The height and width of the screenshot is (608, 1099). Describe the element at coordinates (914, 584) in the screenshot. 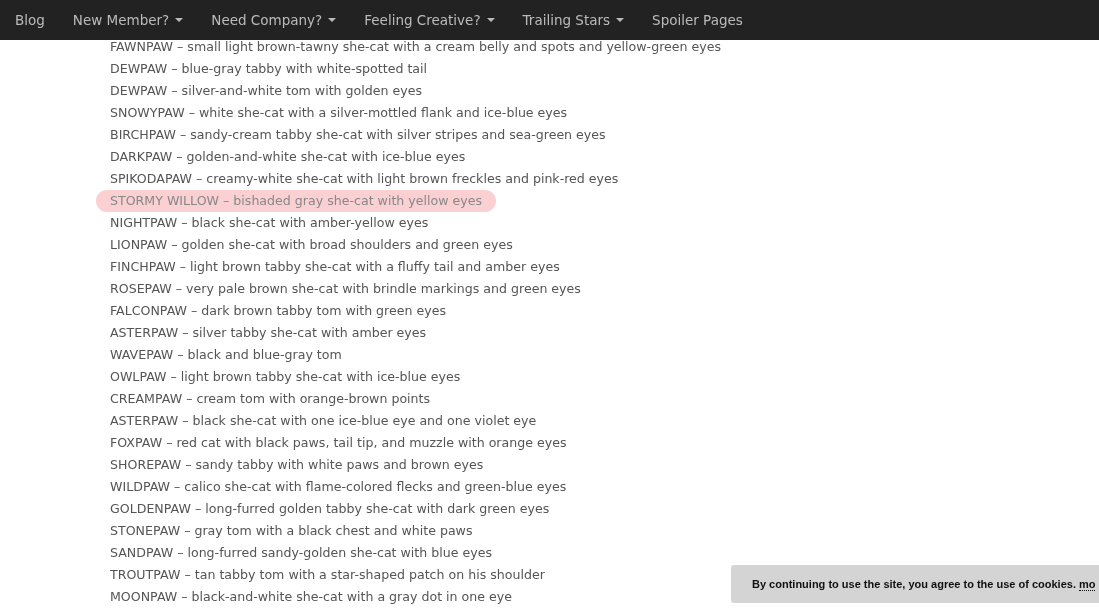

I see `cookie-message: By continuing to use the site, you agree to the use of cookies.` at that location.